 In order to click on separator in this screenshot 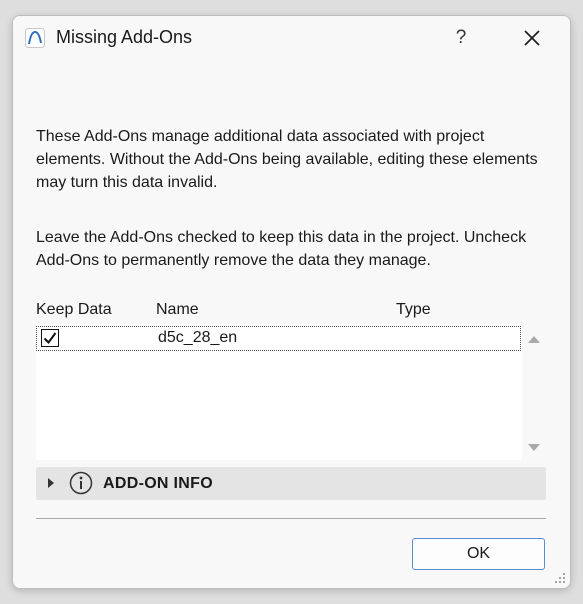, I will do `click(291, 518)`.